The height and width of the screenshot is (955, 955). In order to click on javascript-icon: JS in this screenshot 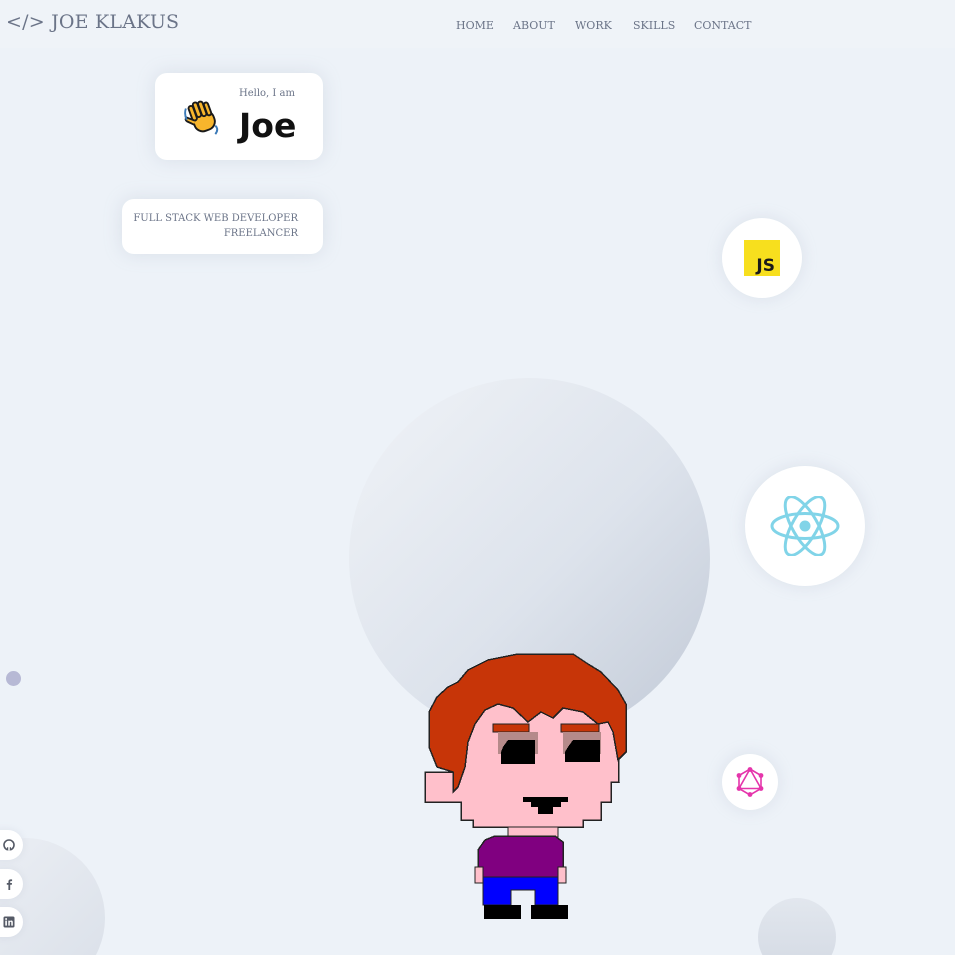, I will do `click(762, 258)`.